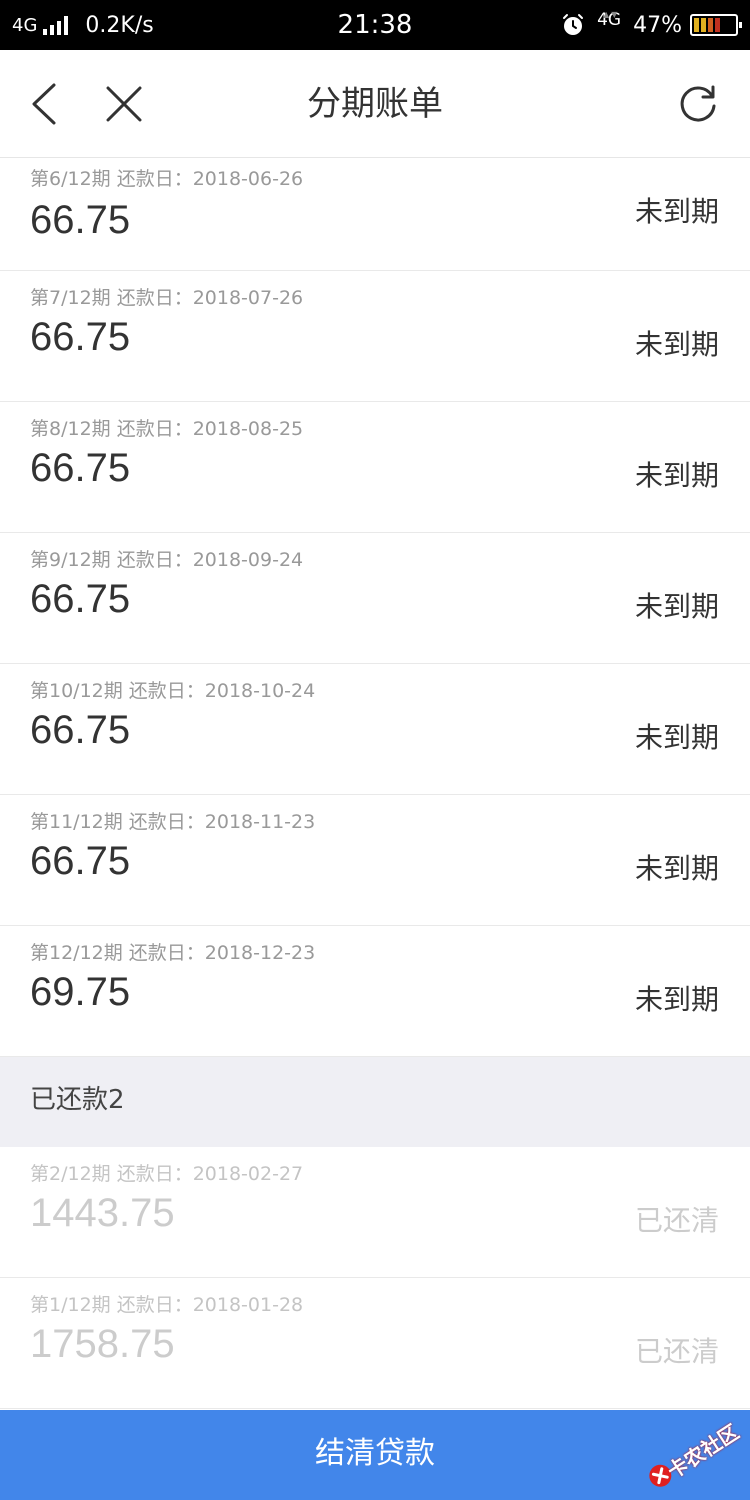 This screenshot has height=1500, width=750. I want to click on status-bar: 4G 0.2K/s 21:38 4G ▲▼ 47%, so click(375, 25).